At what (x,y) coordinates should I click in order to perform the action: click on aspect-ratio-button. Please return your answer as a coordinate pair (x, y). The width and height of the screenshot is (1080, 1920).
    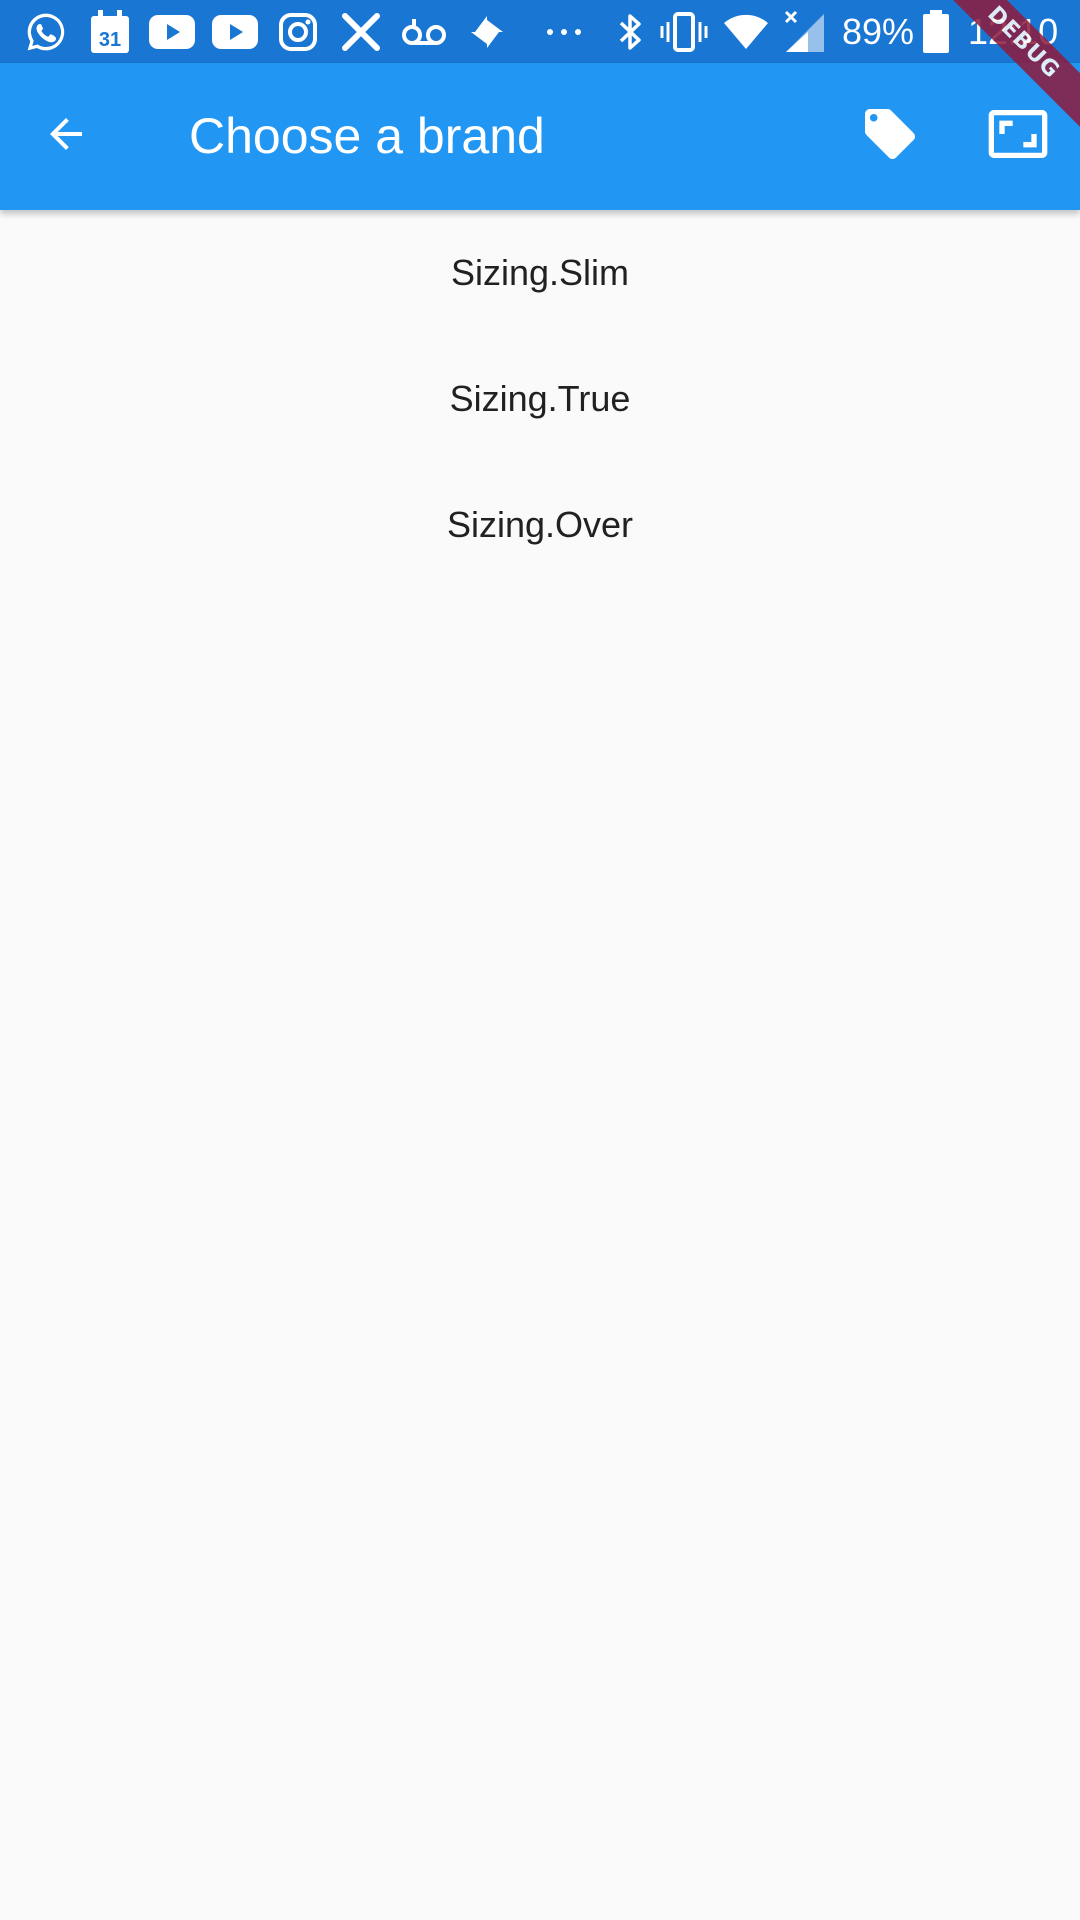
    Looking at the image, I should click on (1018, 136).